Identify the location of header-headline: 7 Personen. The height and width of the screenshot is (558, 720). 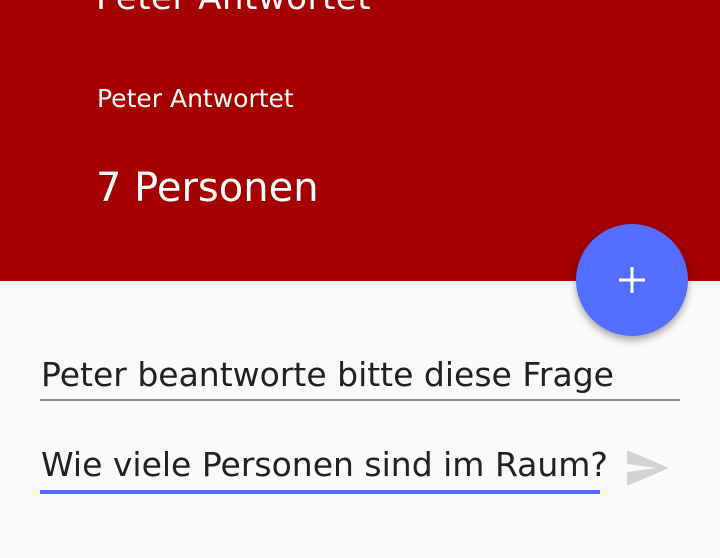
(207, 188).